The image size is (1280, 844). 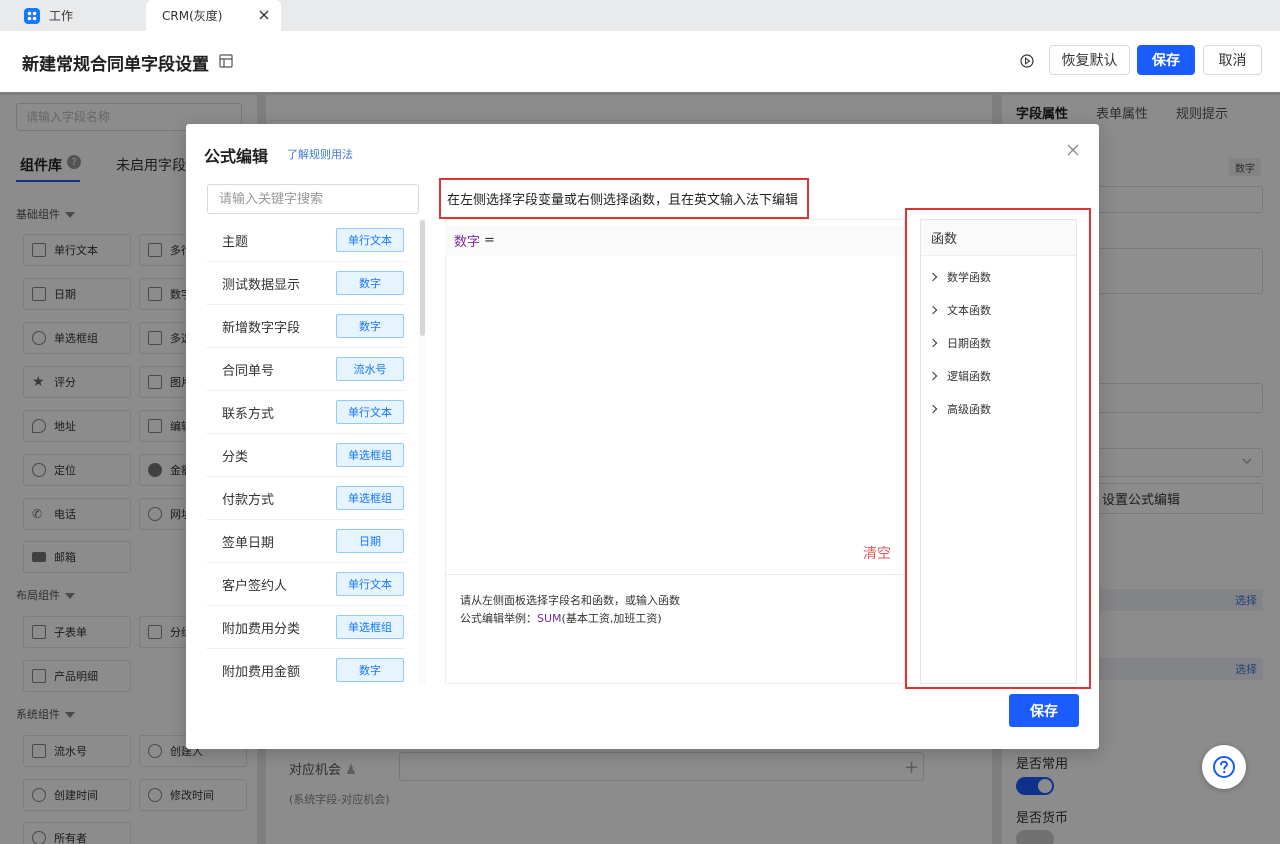 What do you see at coordinates (370, 369) in the screenshot?
I see `field-type-tag: 流水号` at bounding box center [370, 369].